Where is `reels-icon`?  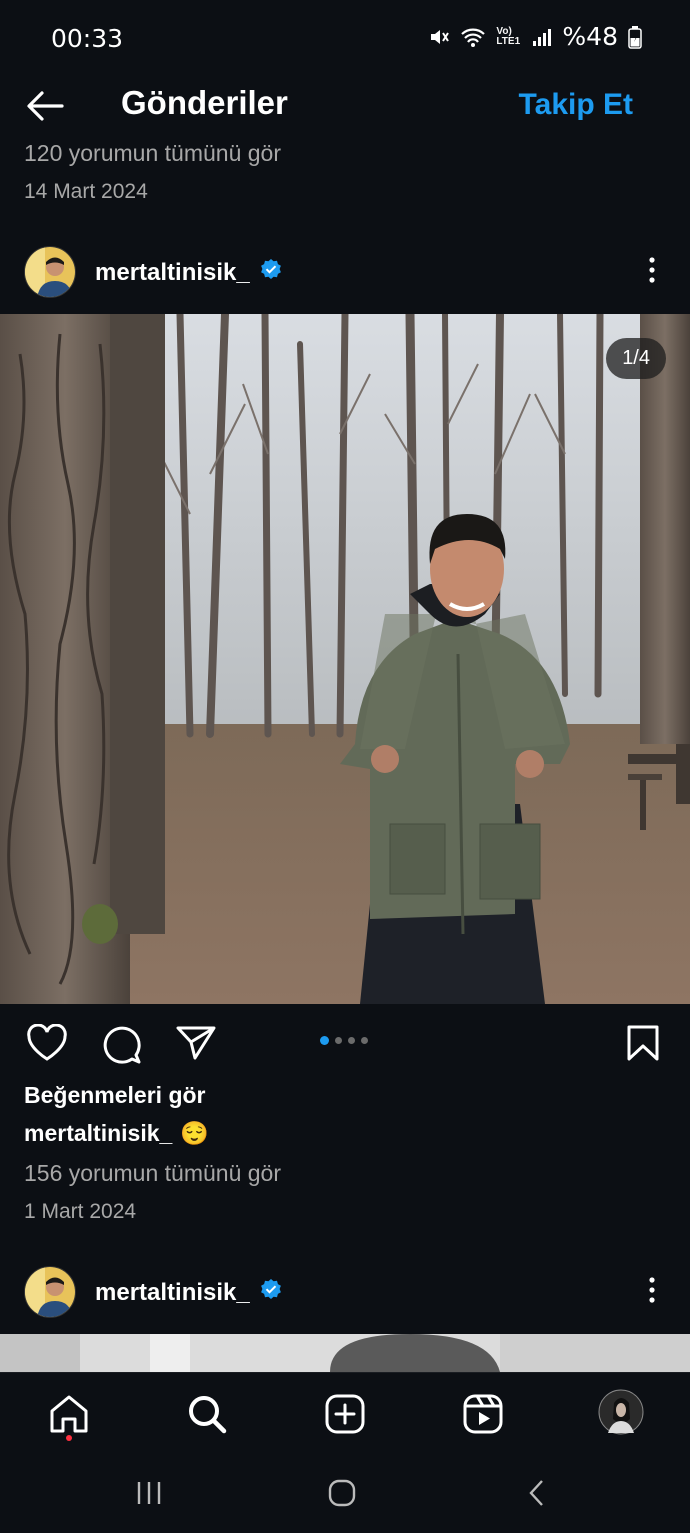
reels-icon is located at coordinates (483, 1414).